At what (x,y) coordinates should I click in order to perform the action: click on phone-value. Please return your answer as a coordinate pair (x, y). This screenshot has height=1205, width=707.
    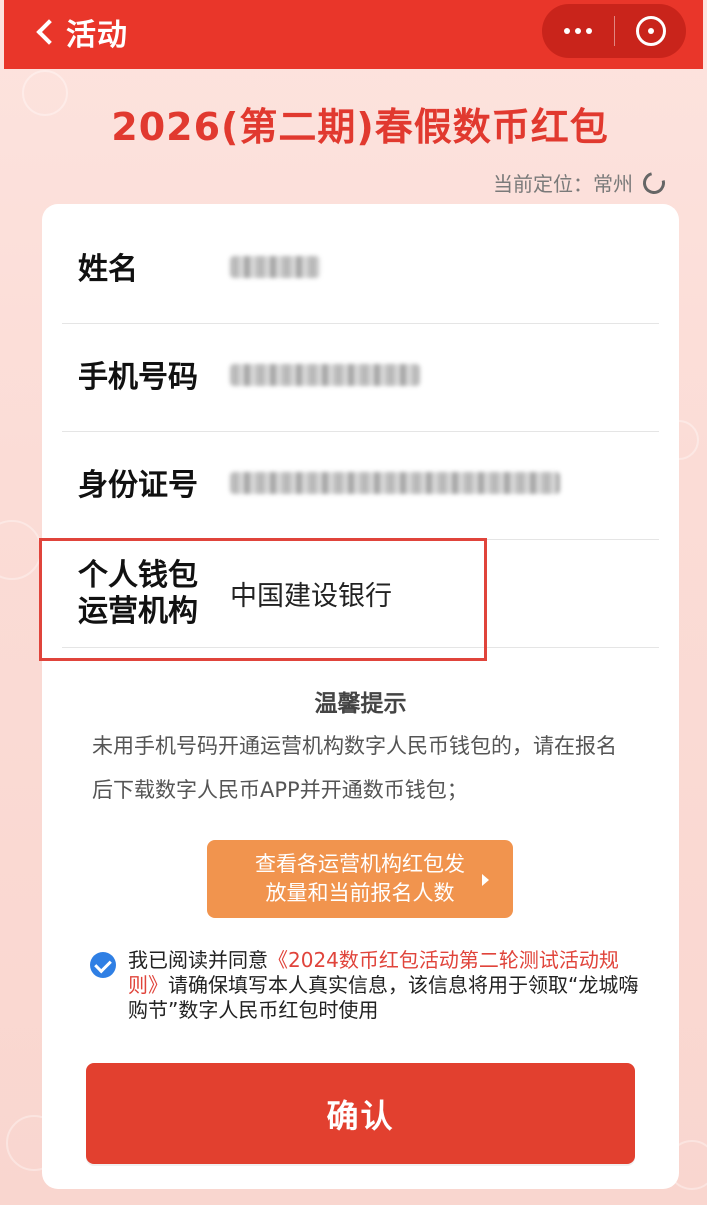
    Looking at the image, I should click on (316, 377).